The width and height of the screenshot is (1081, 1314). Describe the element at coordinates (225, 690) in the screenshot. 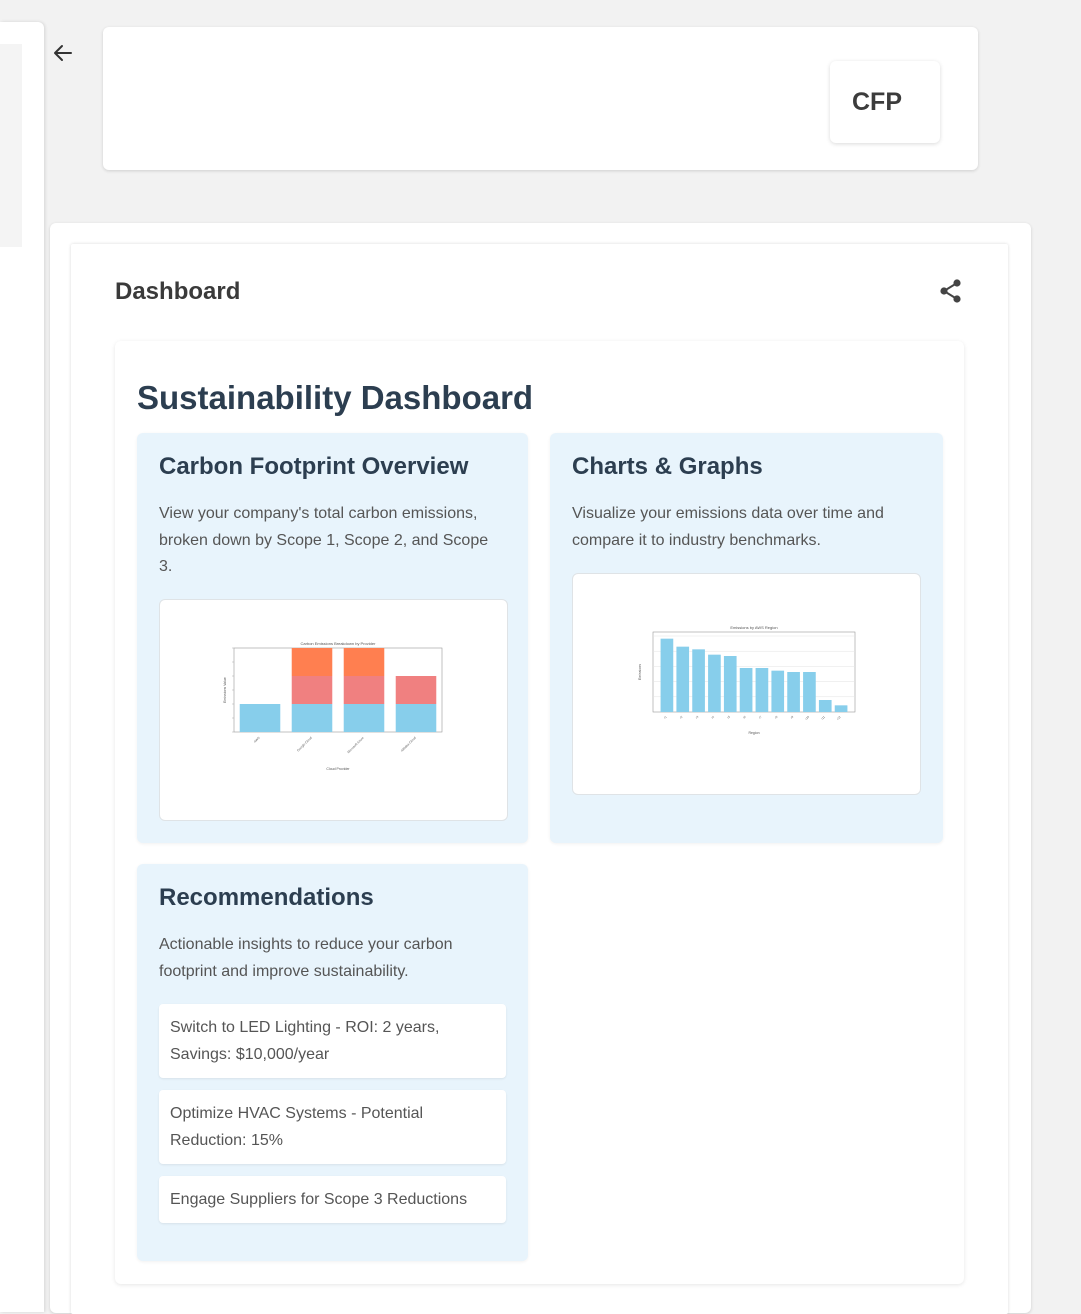

I see `y-axis-label: Emissions Value` at that location.